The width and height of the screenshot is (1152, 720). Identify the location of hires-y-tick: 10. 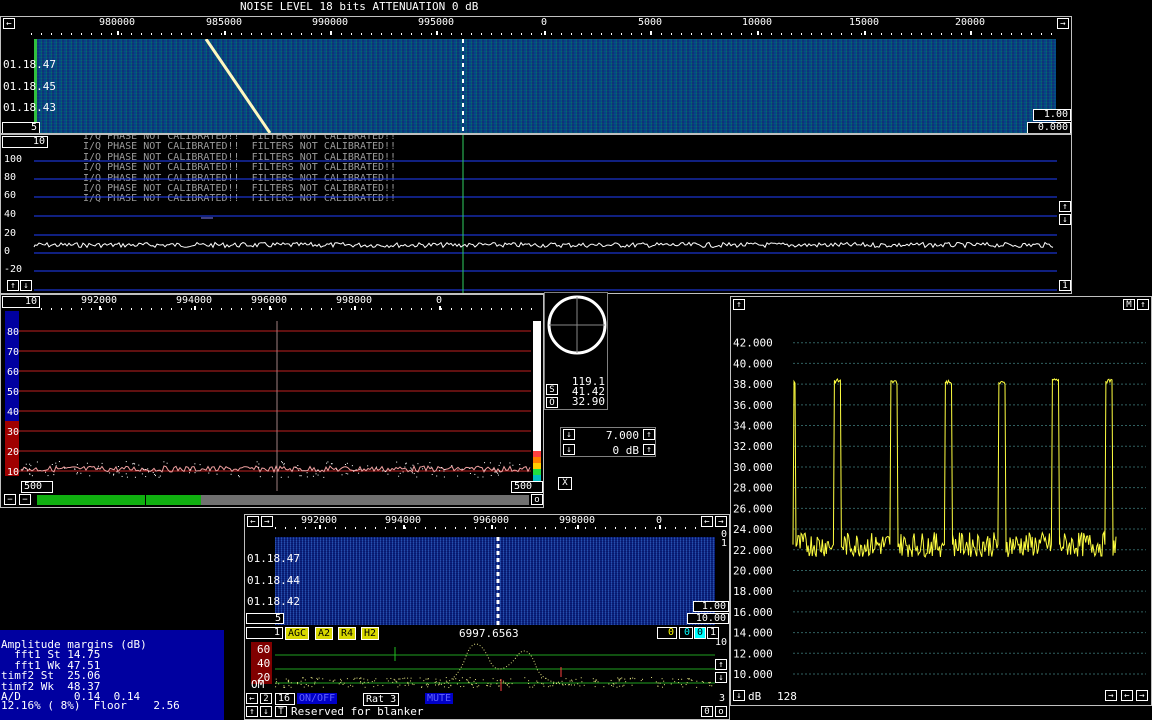
(13, 472).